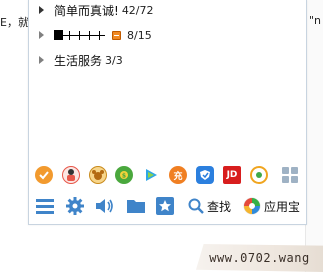  What do you see at coordinates (314, 136) in the screenshot?
I see `background-page-strip: "n` at bounding box center [314, 136].